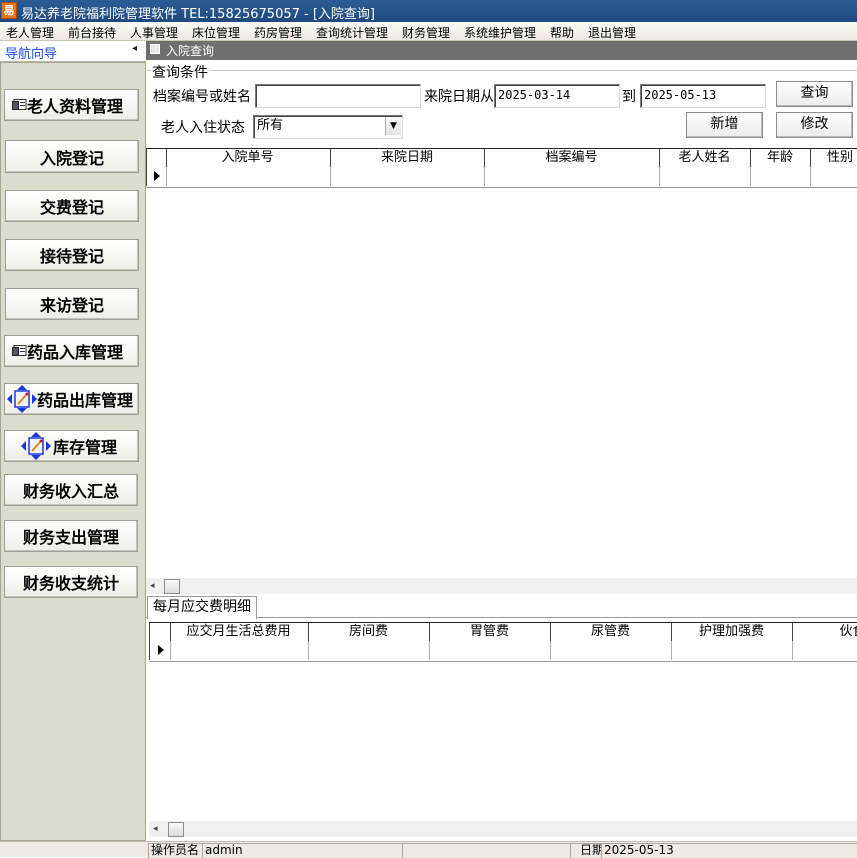  Describe the element at coordinates (557, 96) in the screenshot. I see `date-from-input: 2025-03-14` at that location.